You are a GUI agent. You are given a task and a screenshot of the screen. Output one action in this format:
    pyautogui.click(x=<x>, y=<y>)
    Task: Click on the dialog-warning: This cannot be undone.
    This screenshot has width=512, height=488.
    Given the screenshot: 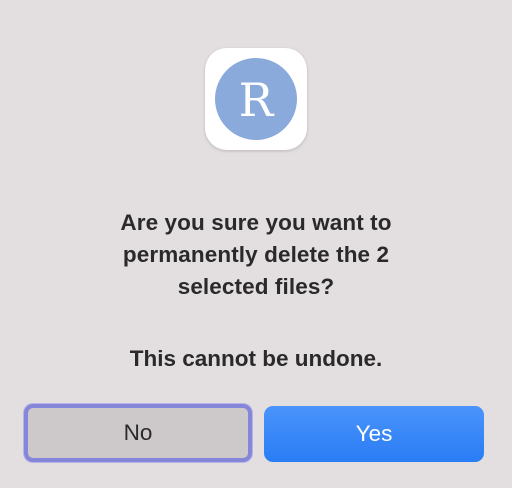 What is the action you would take?
    pyautogui.click(x=256, y=358)
    